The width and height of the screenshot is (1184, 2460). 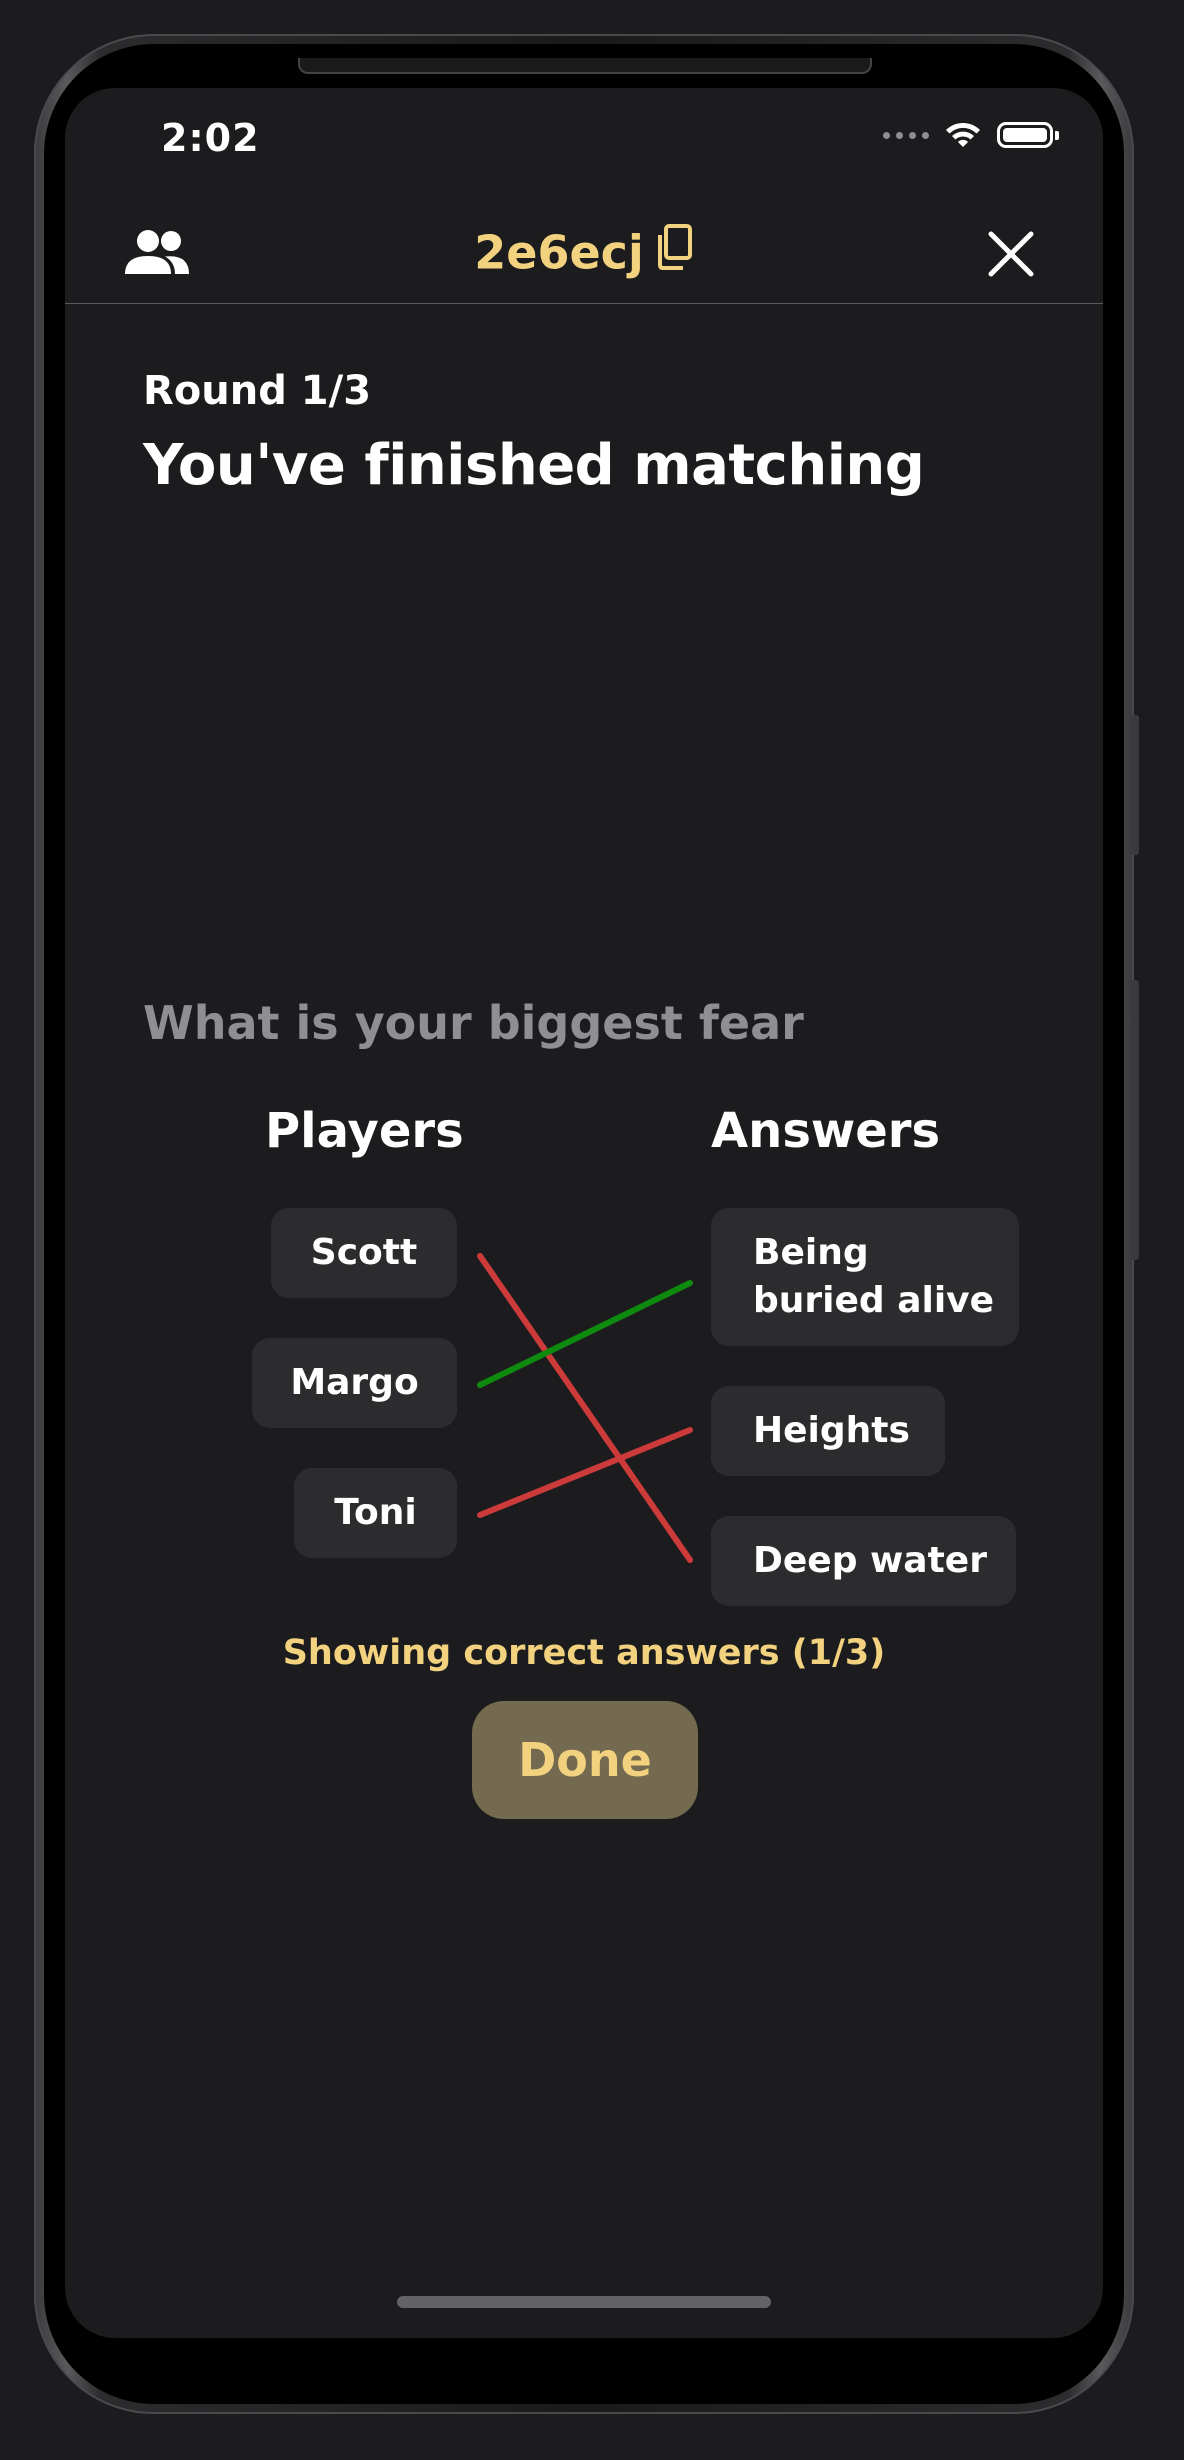 I want to click on top-edge, so click(x=585, y=66).